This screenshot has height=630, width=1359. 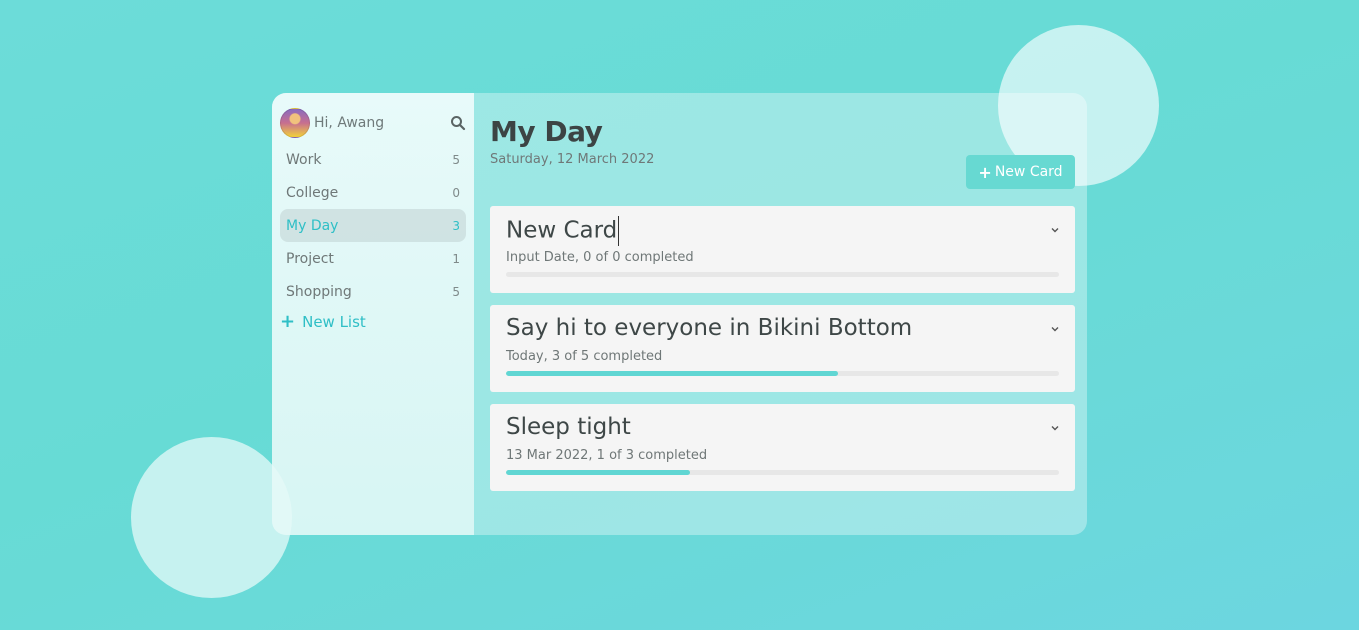 I want to click on sidebar-item-label: College, so click(x=312, y=192).